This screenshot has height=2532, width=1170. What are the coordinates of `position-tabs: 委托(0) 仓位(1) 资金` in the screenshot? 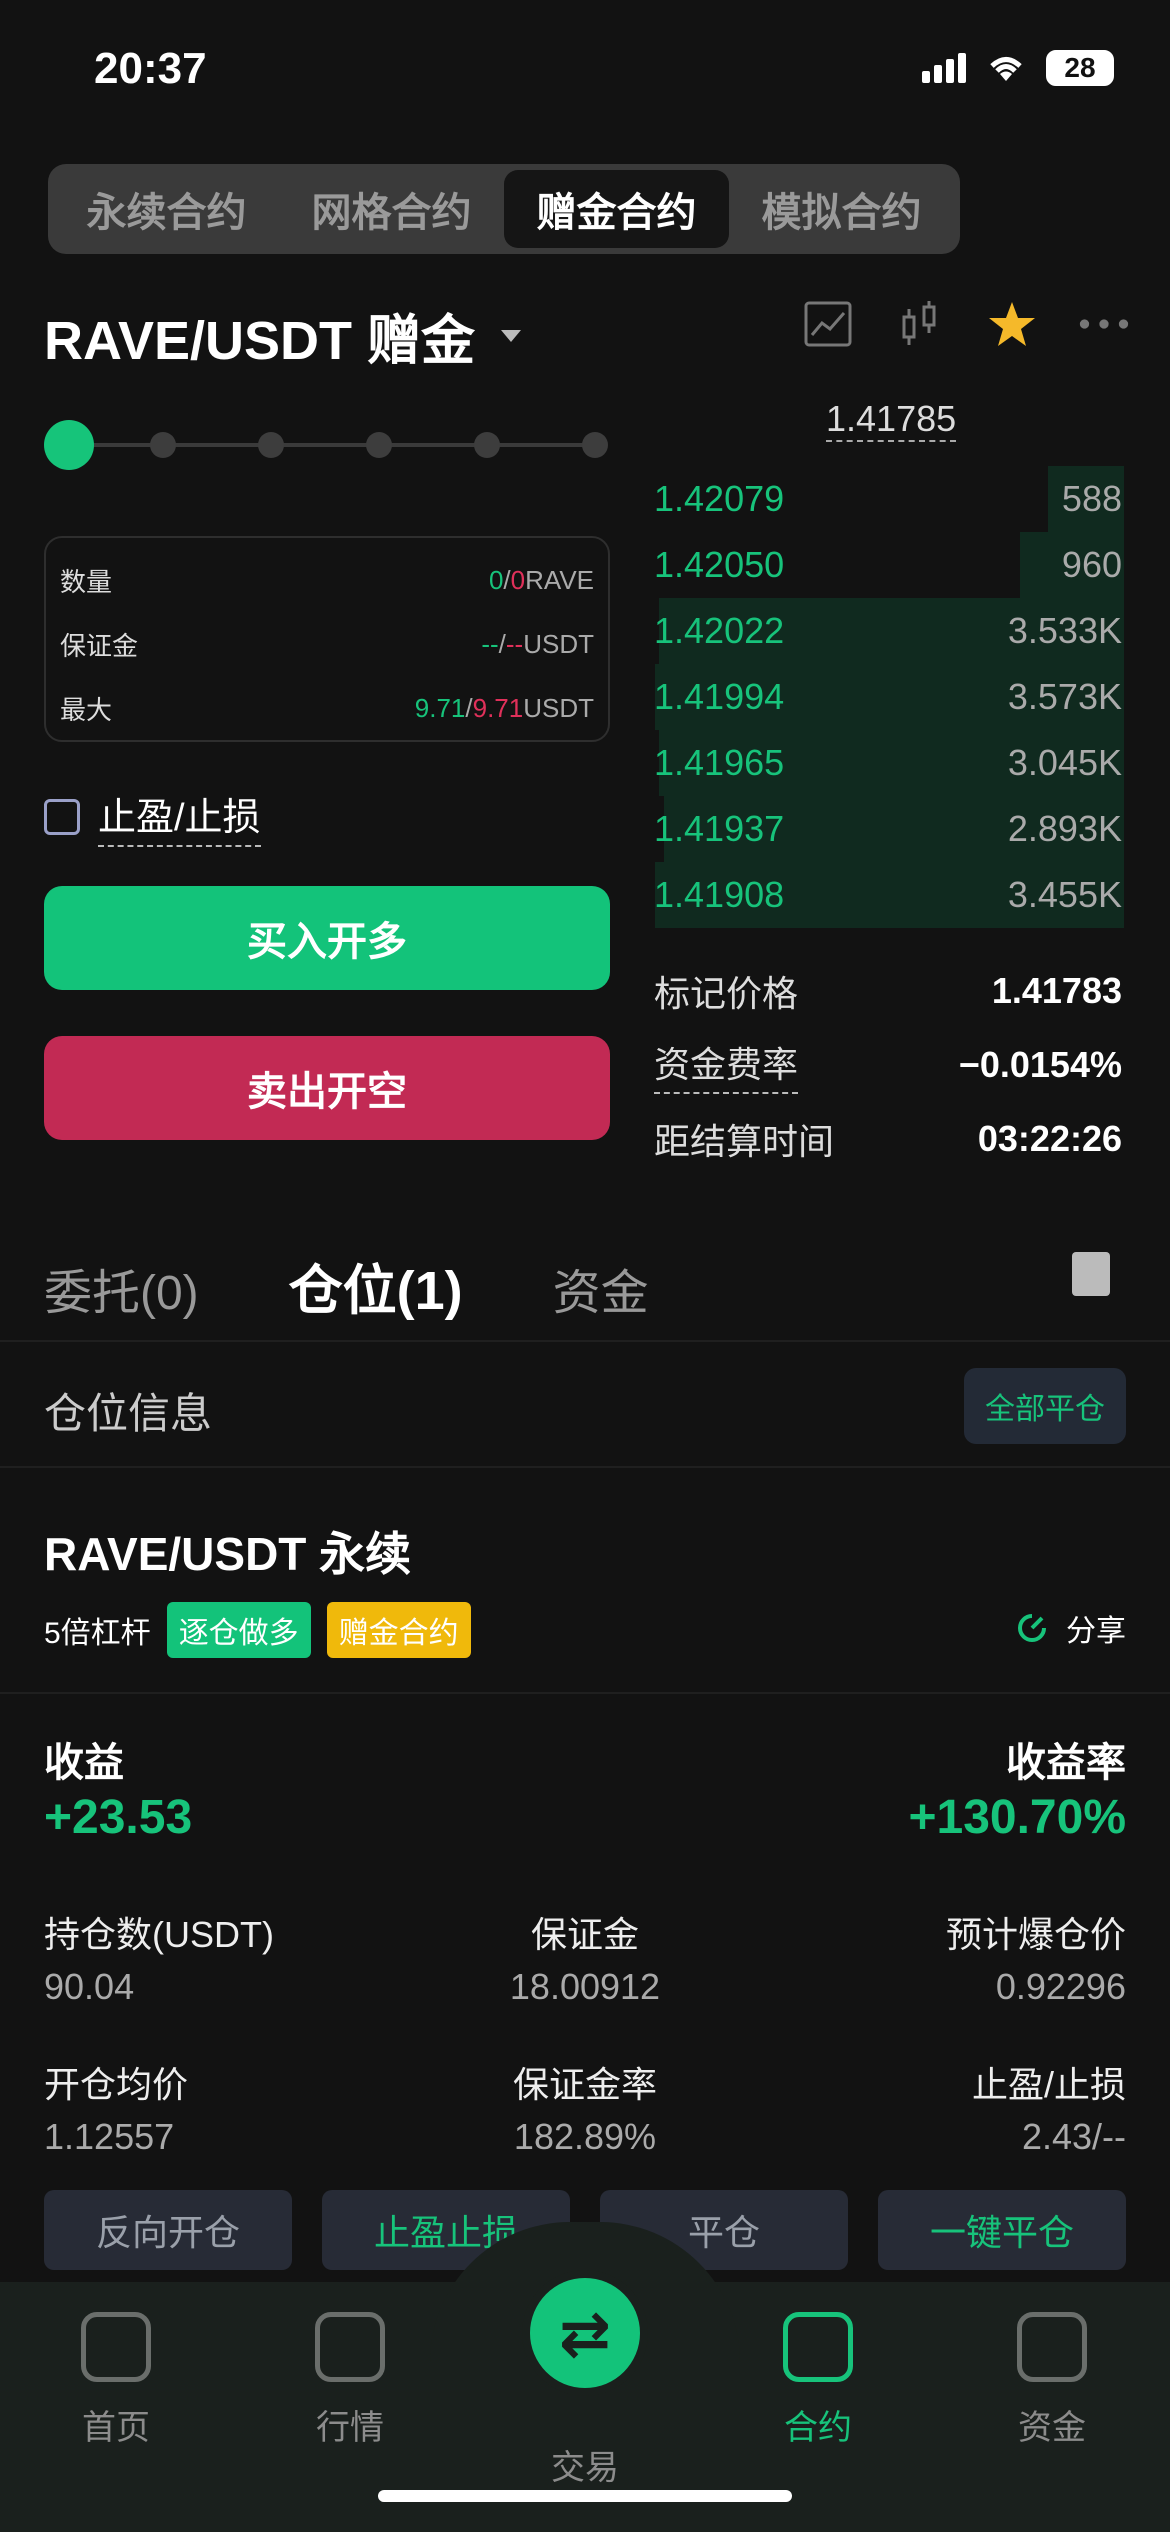 It's located at (346, 1285).